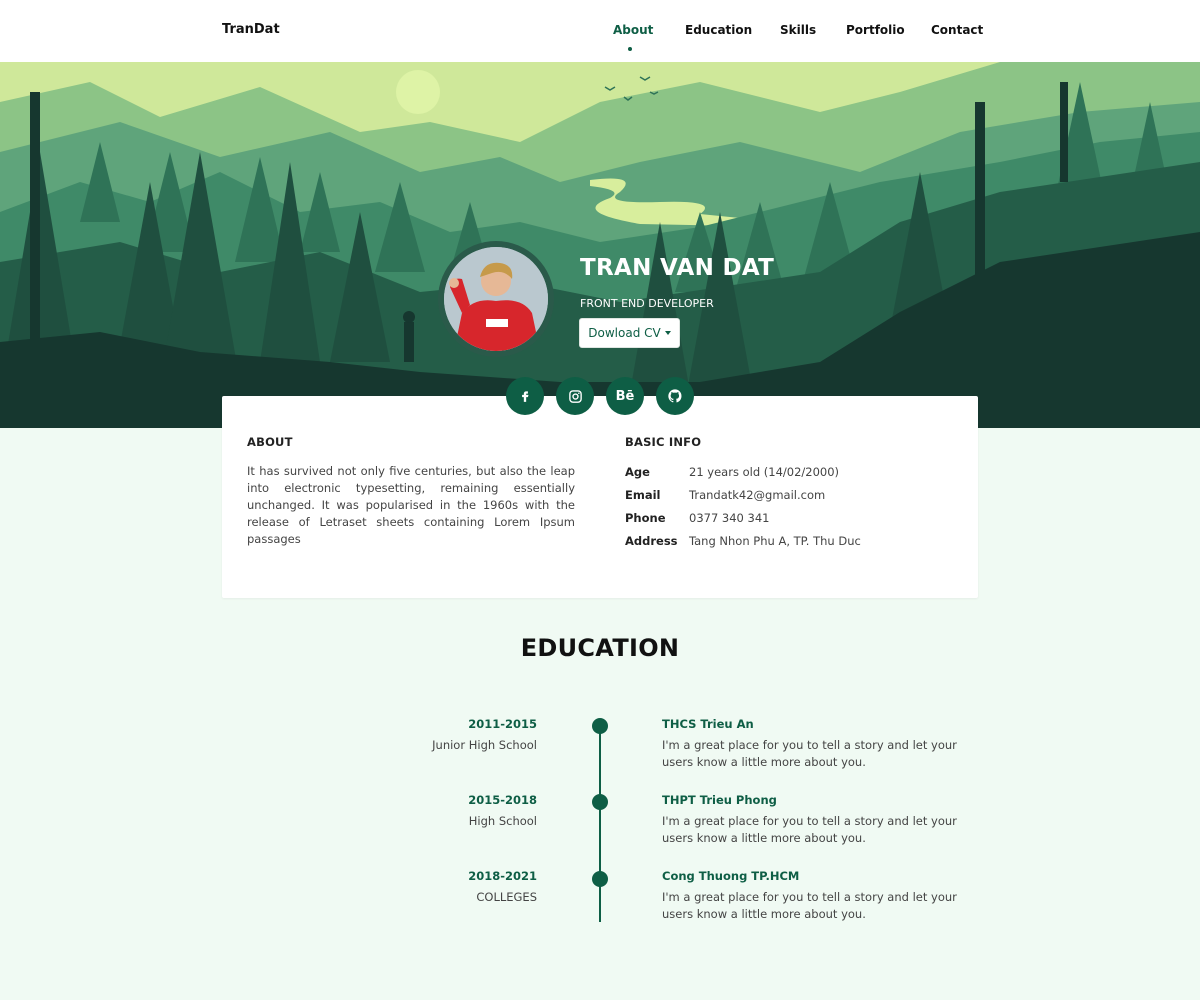  What do you see at coordinates (645, 518) in the screenshot?
I see `info-label: Phone` at bounding box center [645, 518].